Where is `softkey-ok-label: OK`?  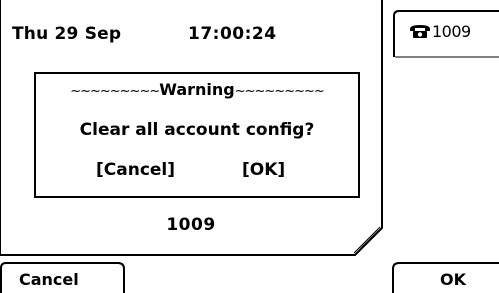 softkey-ok-label: OK is located at coordinates (453, 279).